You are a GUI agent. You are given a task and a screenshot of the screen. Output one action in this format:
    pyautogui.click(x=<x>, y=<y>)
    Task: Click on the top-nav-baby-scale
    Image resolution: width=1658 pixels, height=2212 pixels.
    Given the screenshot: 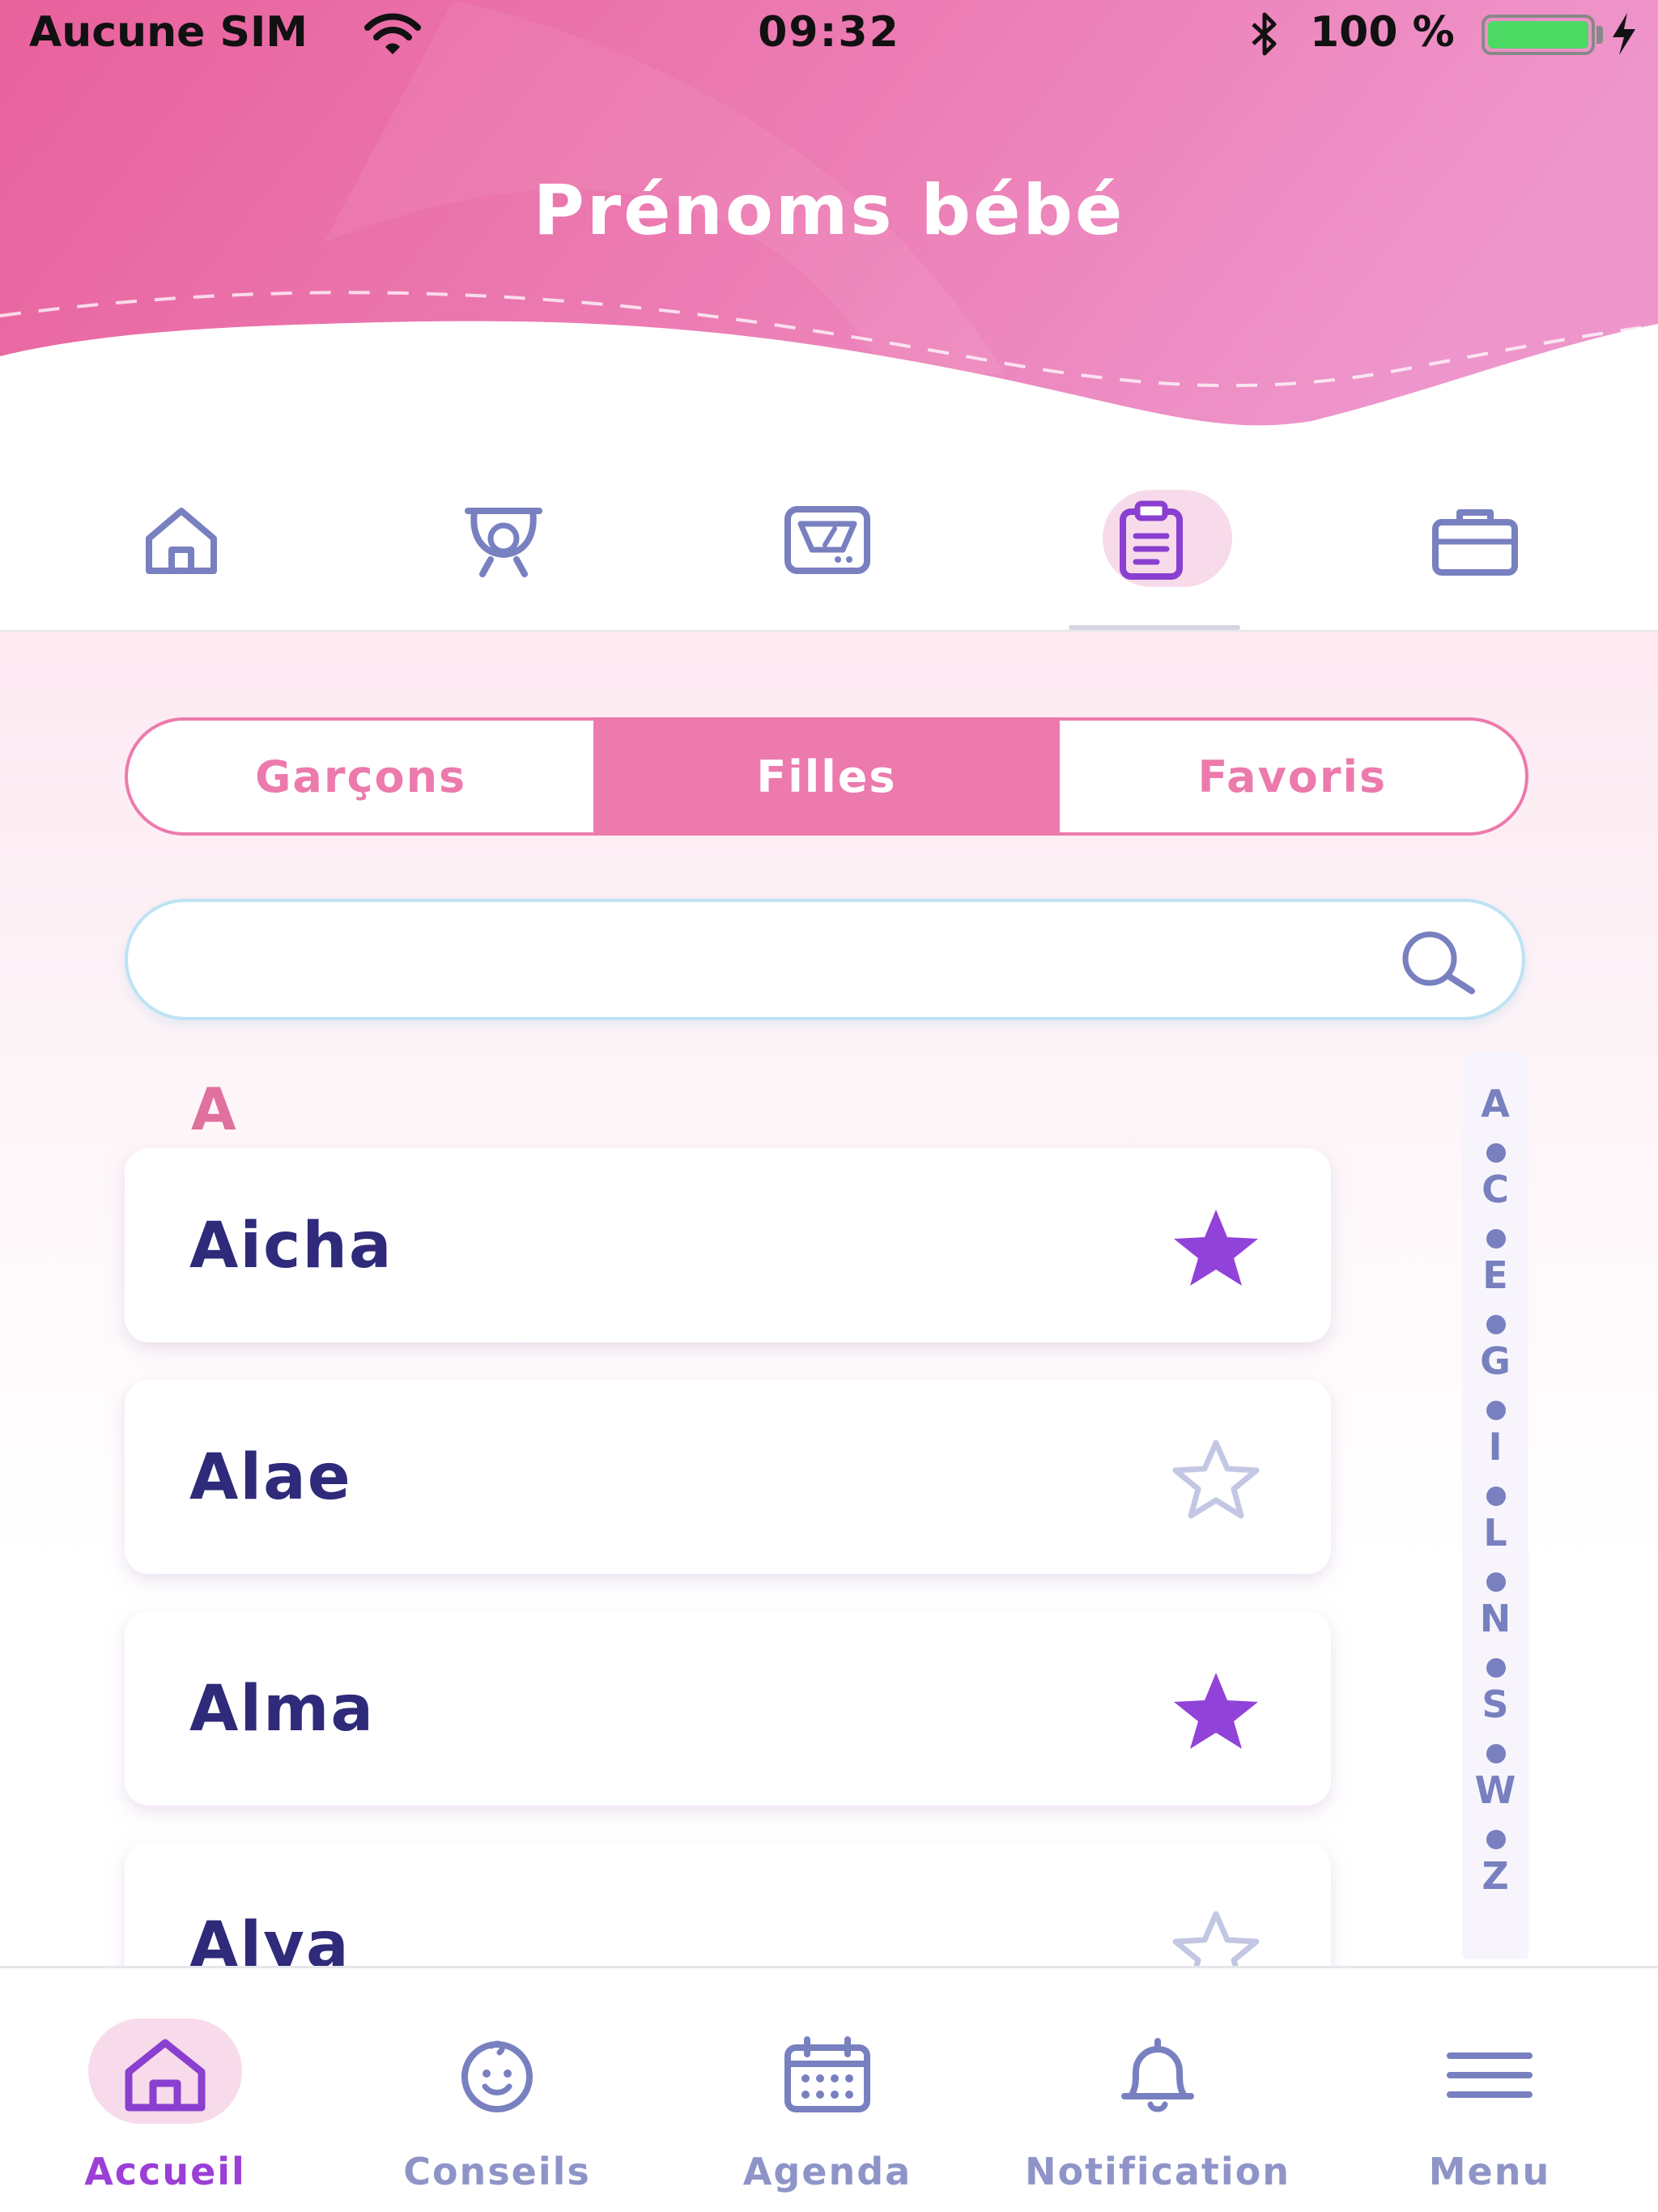 What is the action you would take?
    pyautogui.click(x=504, y=543)
    